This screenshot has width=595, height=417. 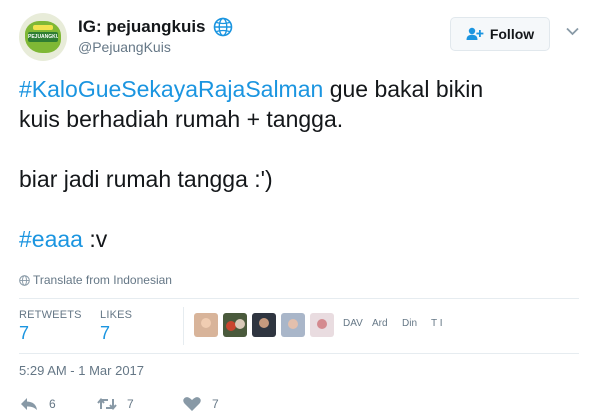 What do you see at coordinates (353, 323) in the screenshot?
I see `liker-name: DAV` at bounding box center [353, 323].